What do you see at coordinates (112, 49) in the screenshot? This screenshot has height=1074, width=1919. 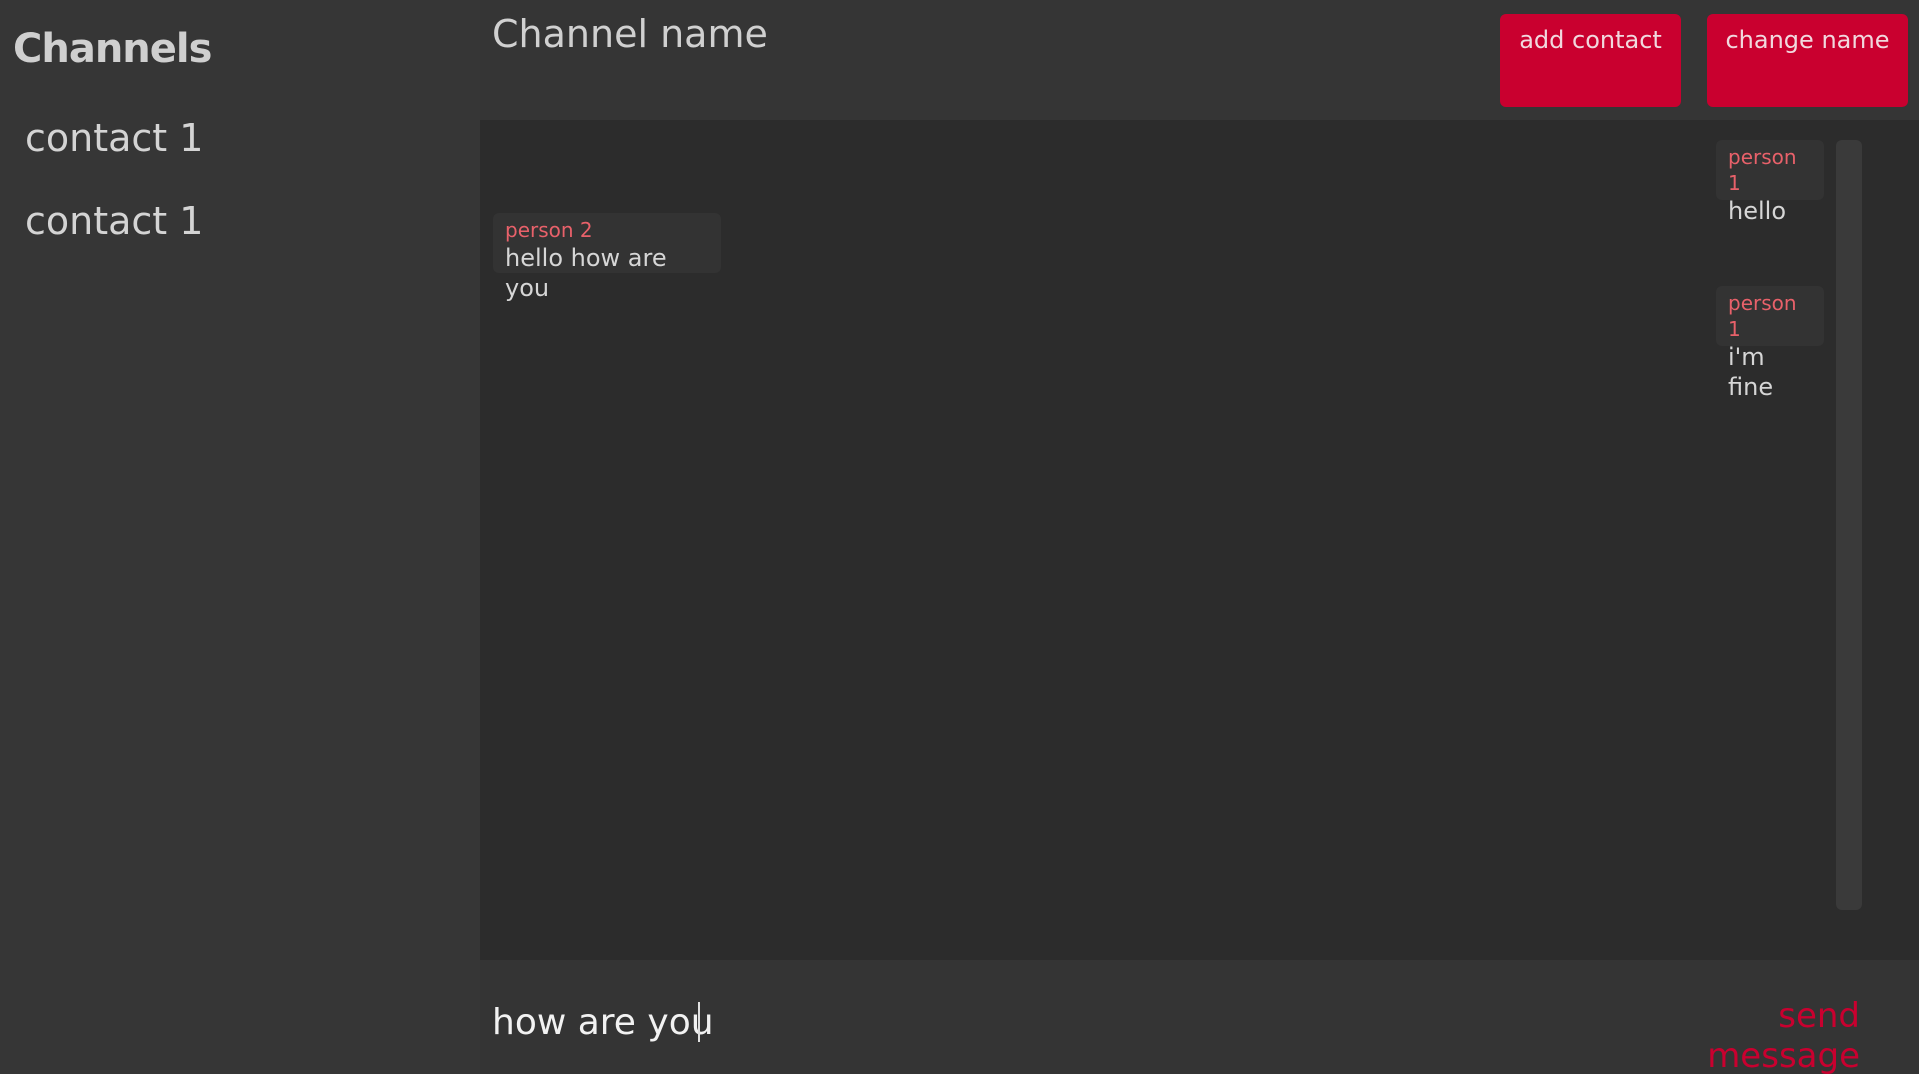 I see `sidebar-title: Channels` at bounding box center [112, 49].